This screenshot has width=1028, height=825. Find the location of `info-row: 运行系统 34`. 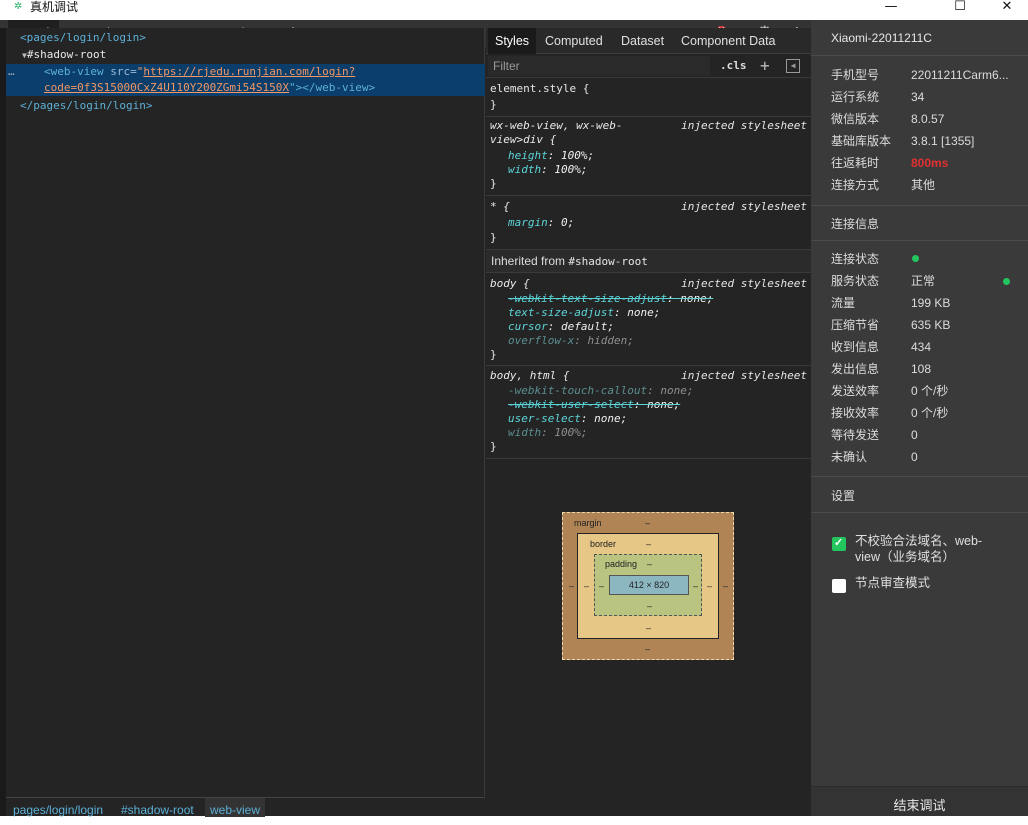

info-row: 运行系统 34 is located at coordinates (878, 97).